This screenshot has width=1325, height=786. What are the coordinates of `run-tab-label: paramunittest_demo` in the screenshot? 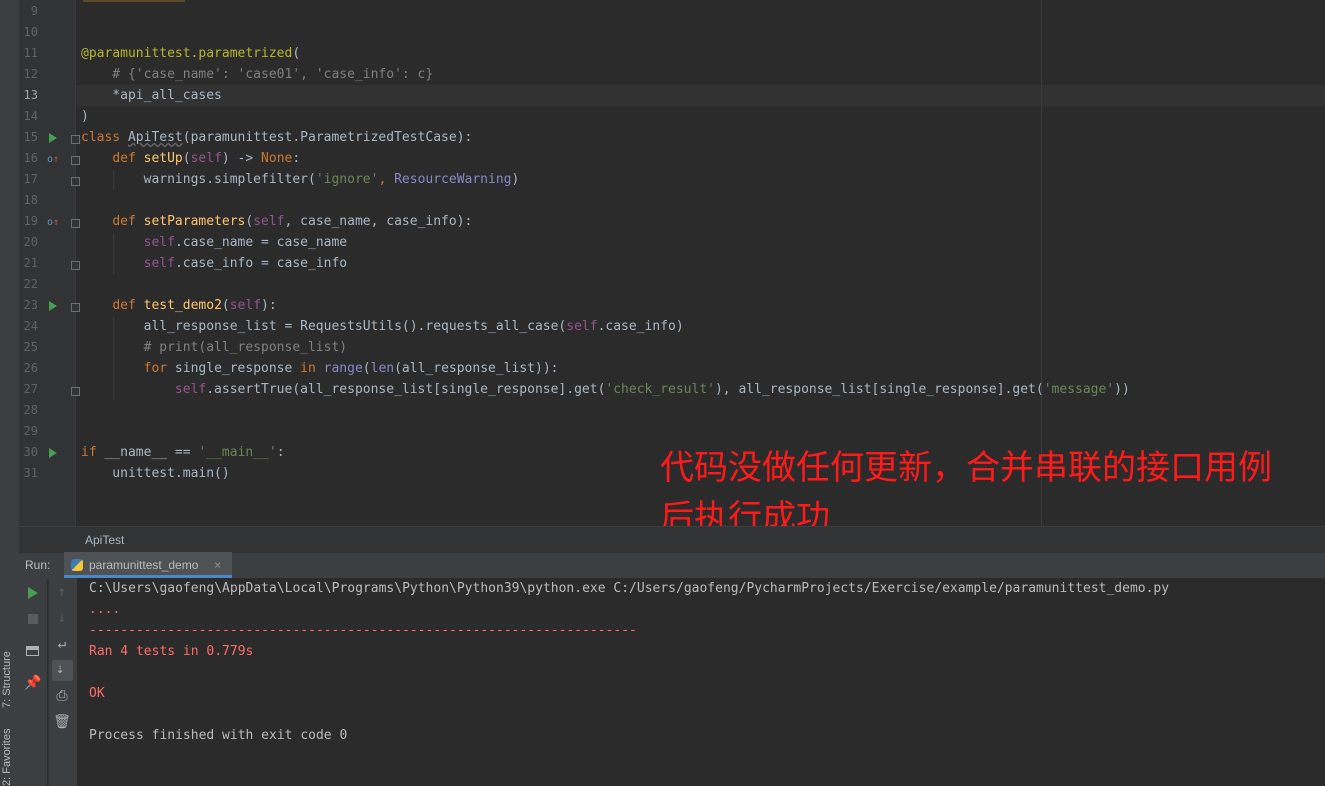 It's located at (143, 565).